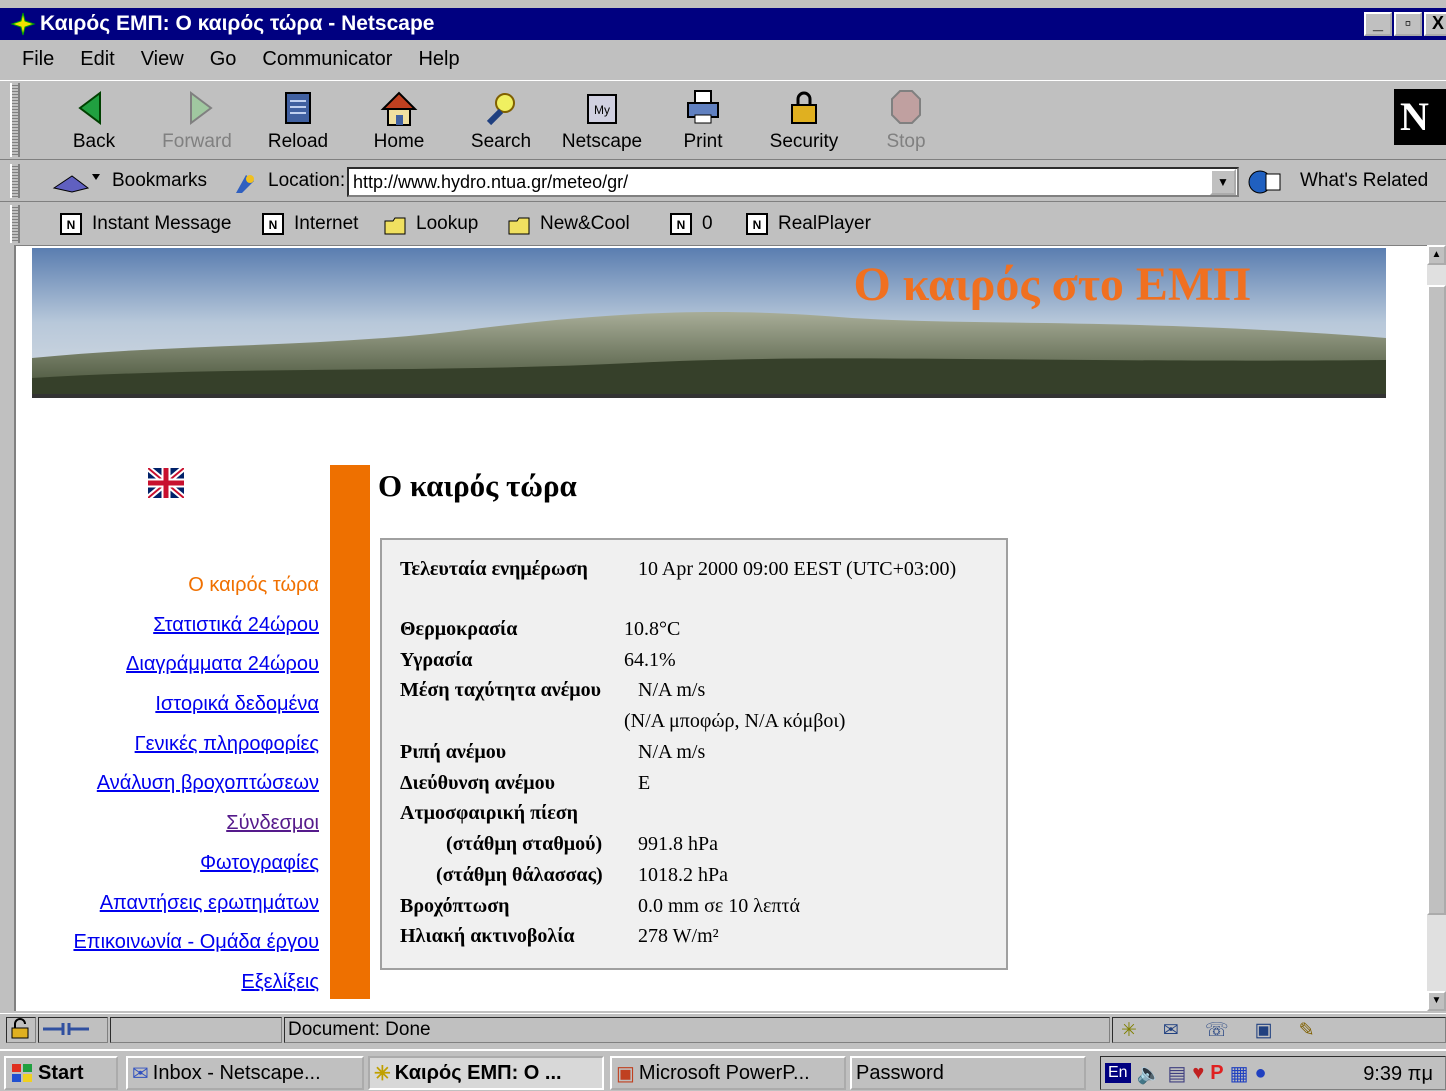 This screenshot has height=1091, width=1446. What do you see at coordinates (89, 108) in the screenshot?
I see `back-arrow-icon` at bounding box center [89, 108].